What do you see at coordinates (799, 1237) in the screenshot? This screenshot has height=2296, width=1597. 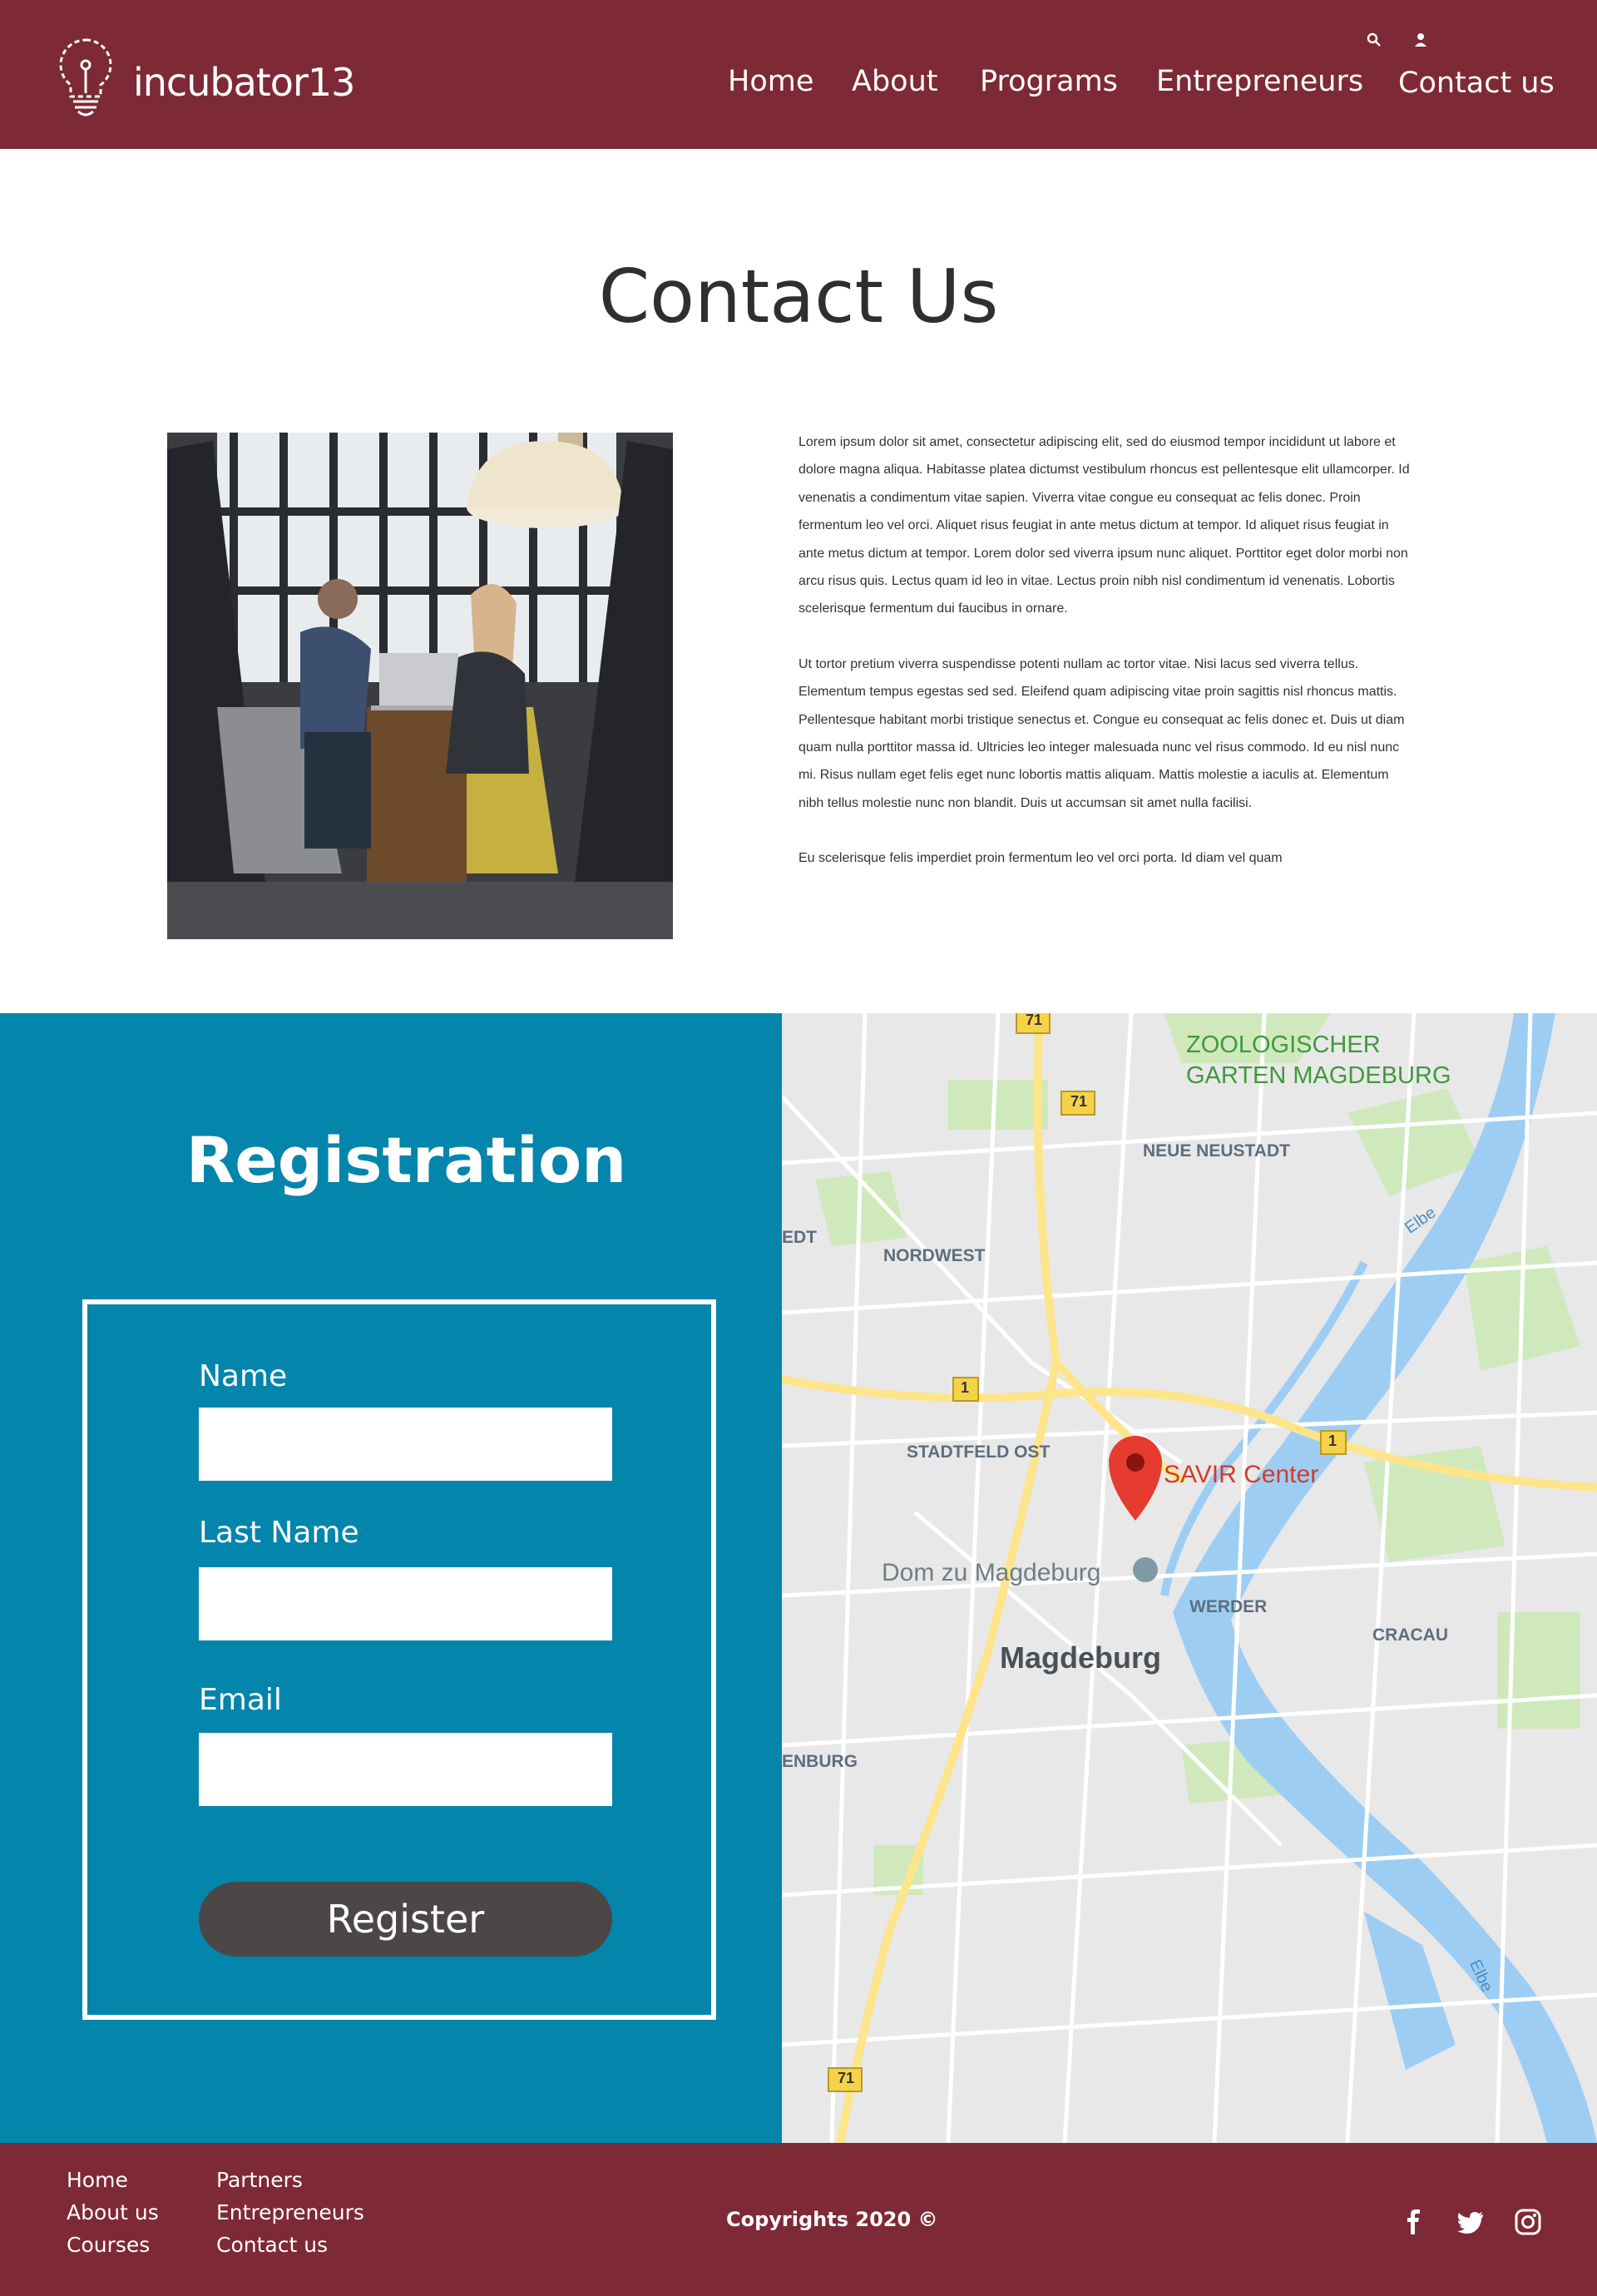 I see `map-label-edt: EDT` at bounding box center [799, 1237].